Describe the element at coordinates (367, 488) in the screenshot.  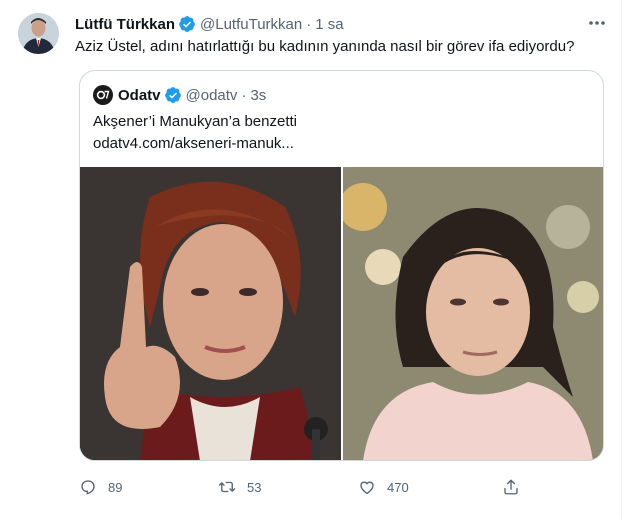
I see `heart-icon` at that location.